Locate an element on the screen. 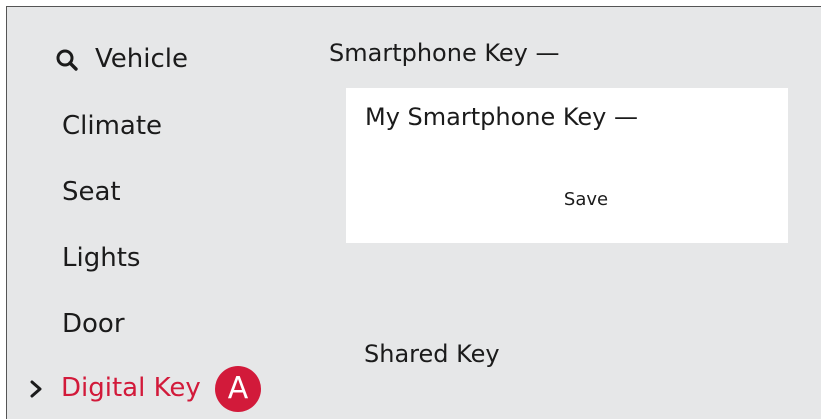  callout-badge-a: A is located at coordinates (238, 389).